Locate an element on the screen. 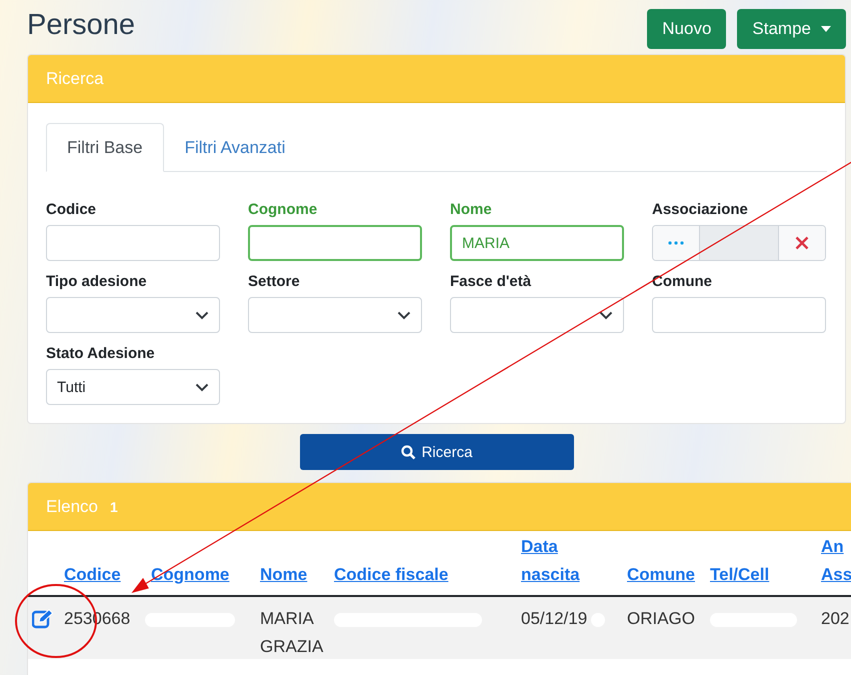 This screenshot has height=675, width=851. edit-icon is located at coordinates (43, 619).